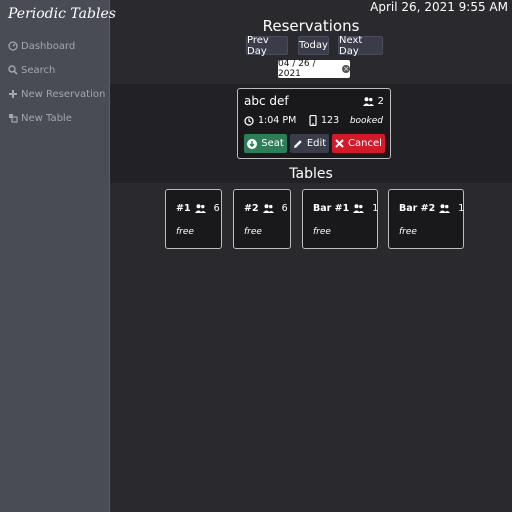  What do you see at coordinates (46, 118) in the screenshot?
I see `sidebar-item-label: New Table` at bounding box center [46, 118].